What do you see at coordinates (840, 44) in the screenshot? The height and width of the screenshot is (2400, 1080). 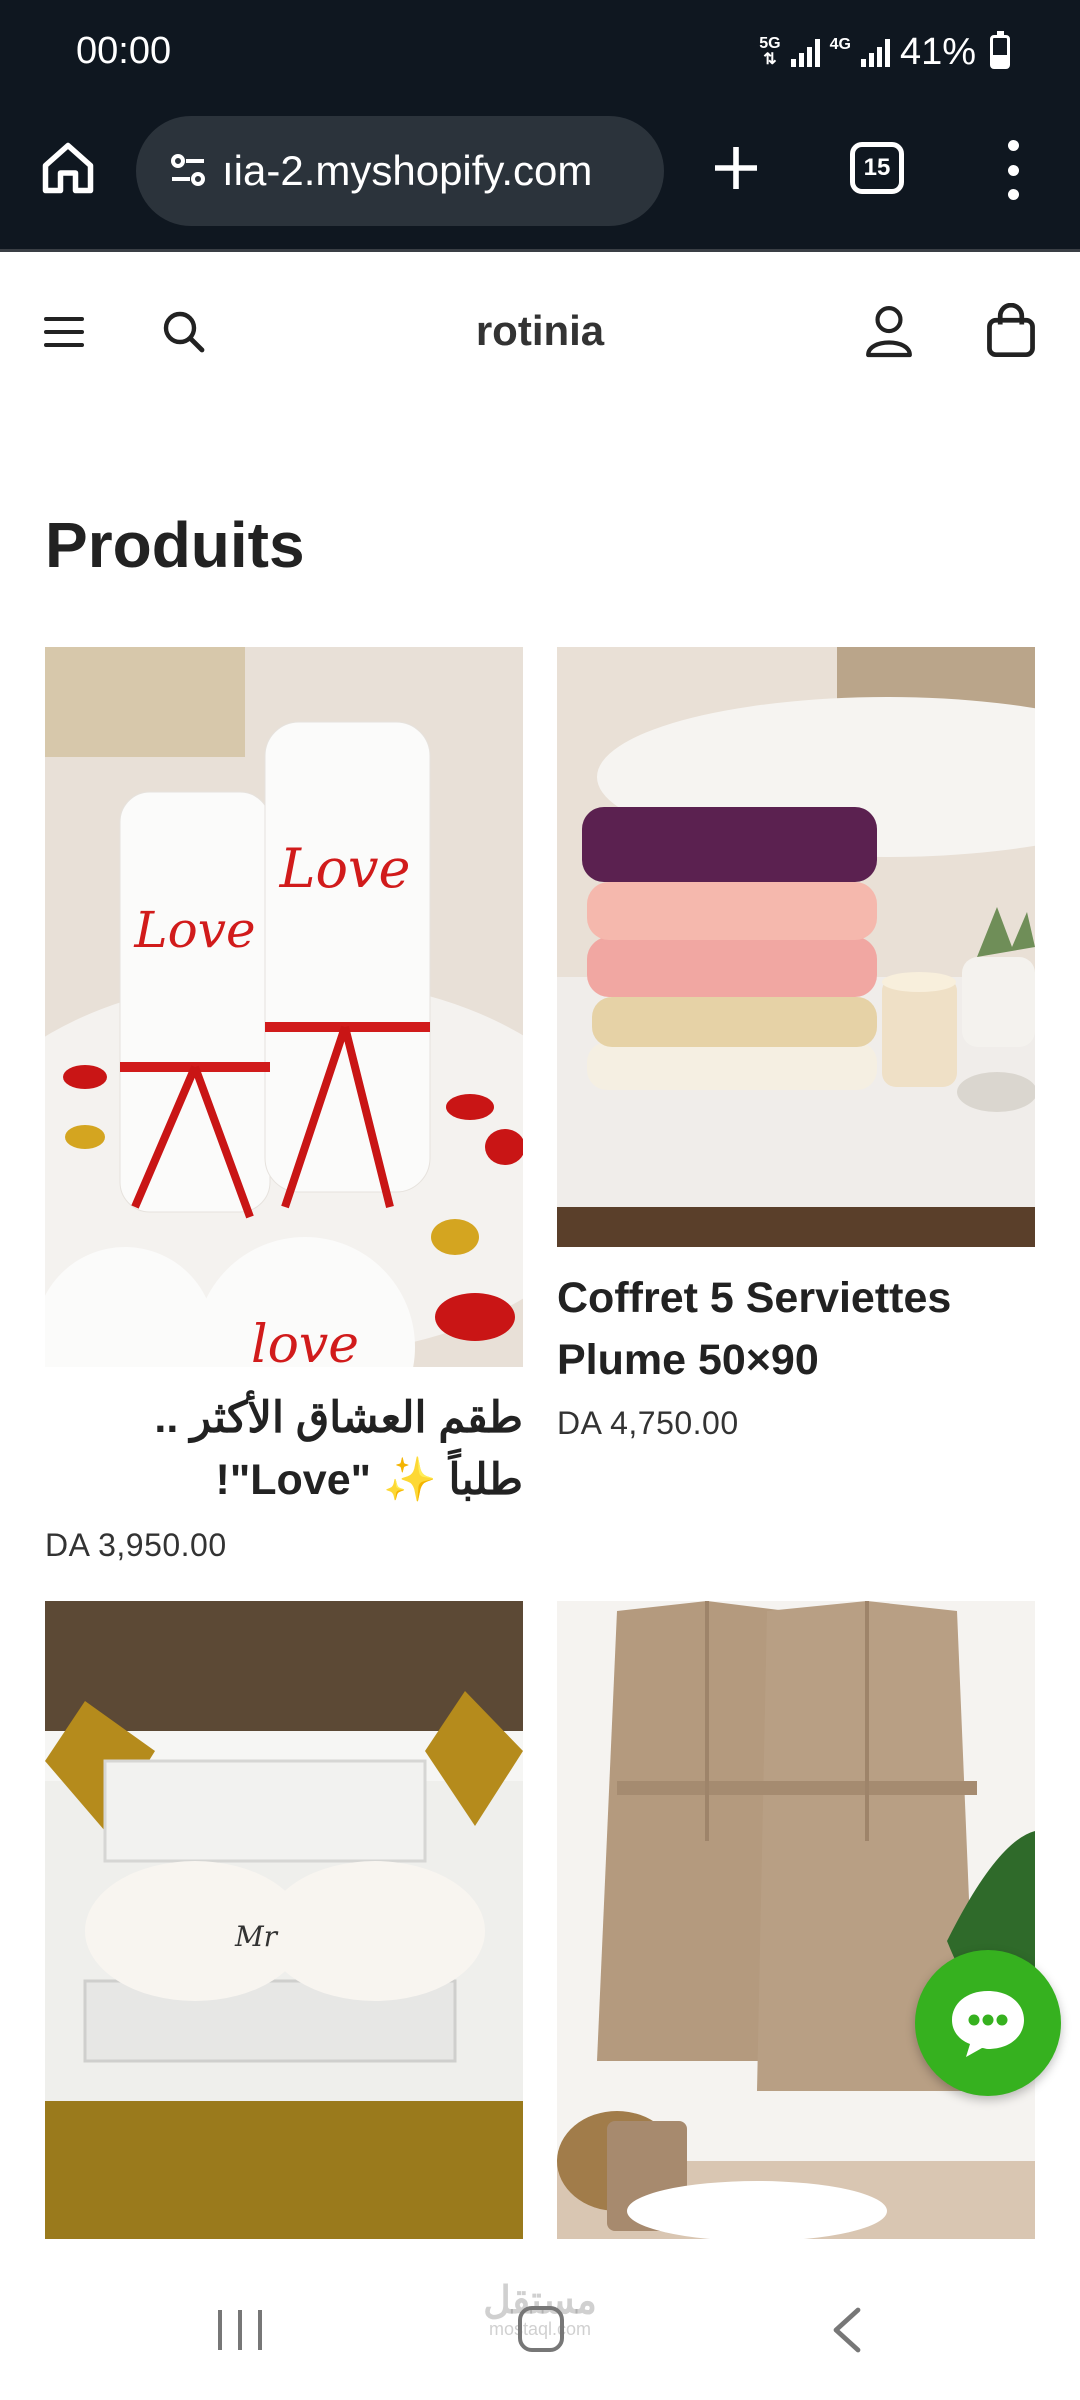 I see `network-4g-label: 4G` at bounding box center [840, 44].